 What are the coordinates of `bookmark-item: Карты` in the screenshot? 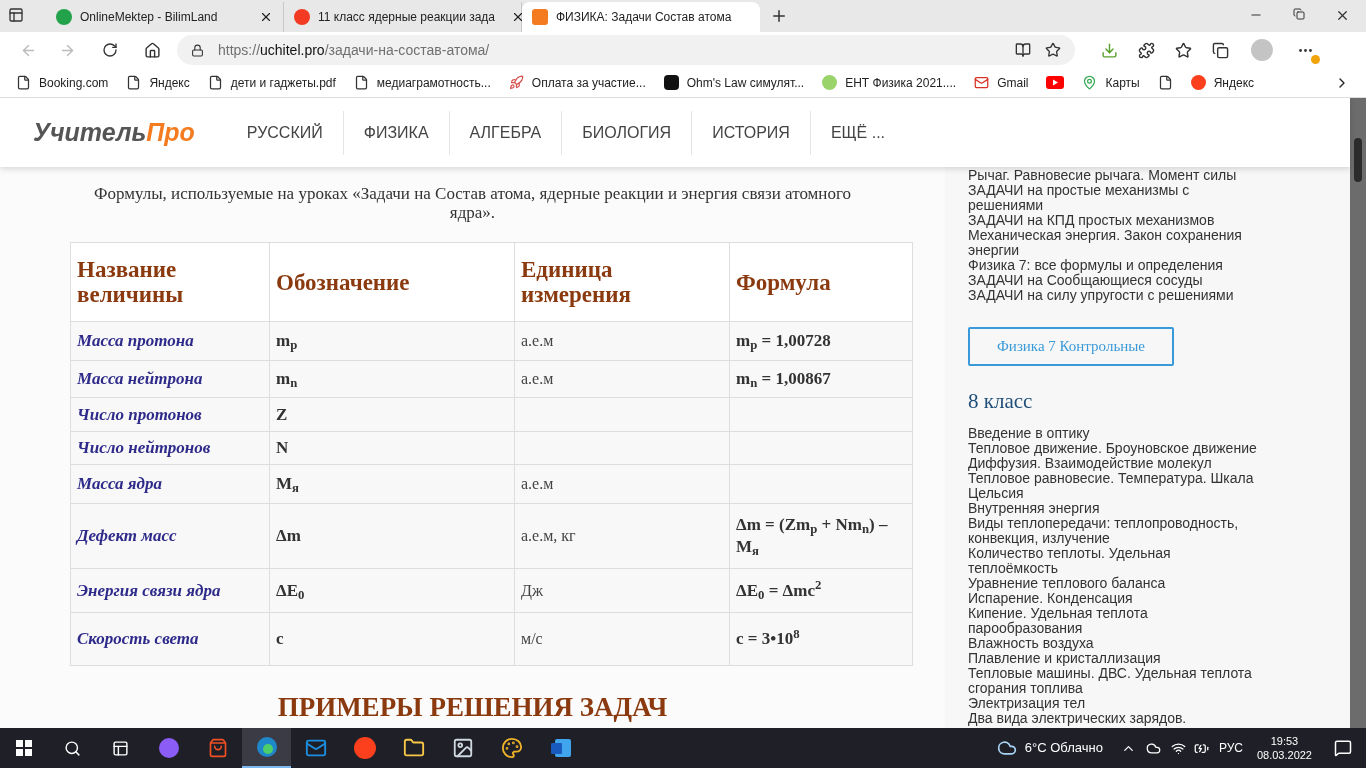 It's located at (1111, 82).